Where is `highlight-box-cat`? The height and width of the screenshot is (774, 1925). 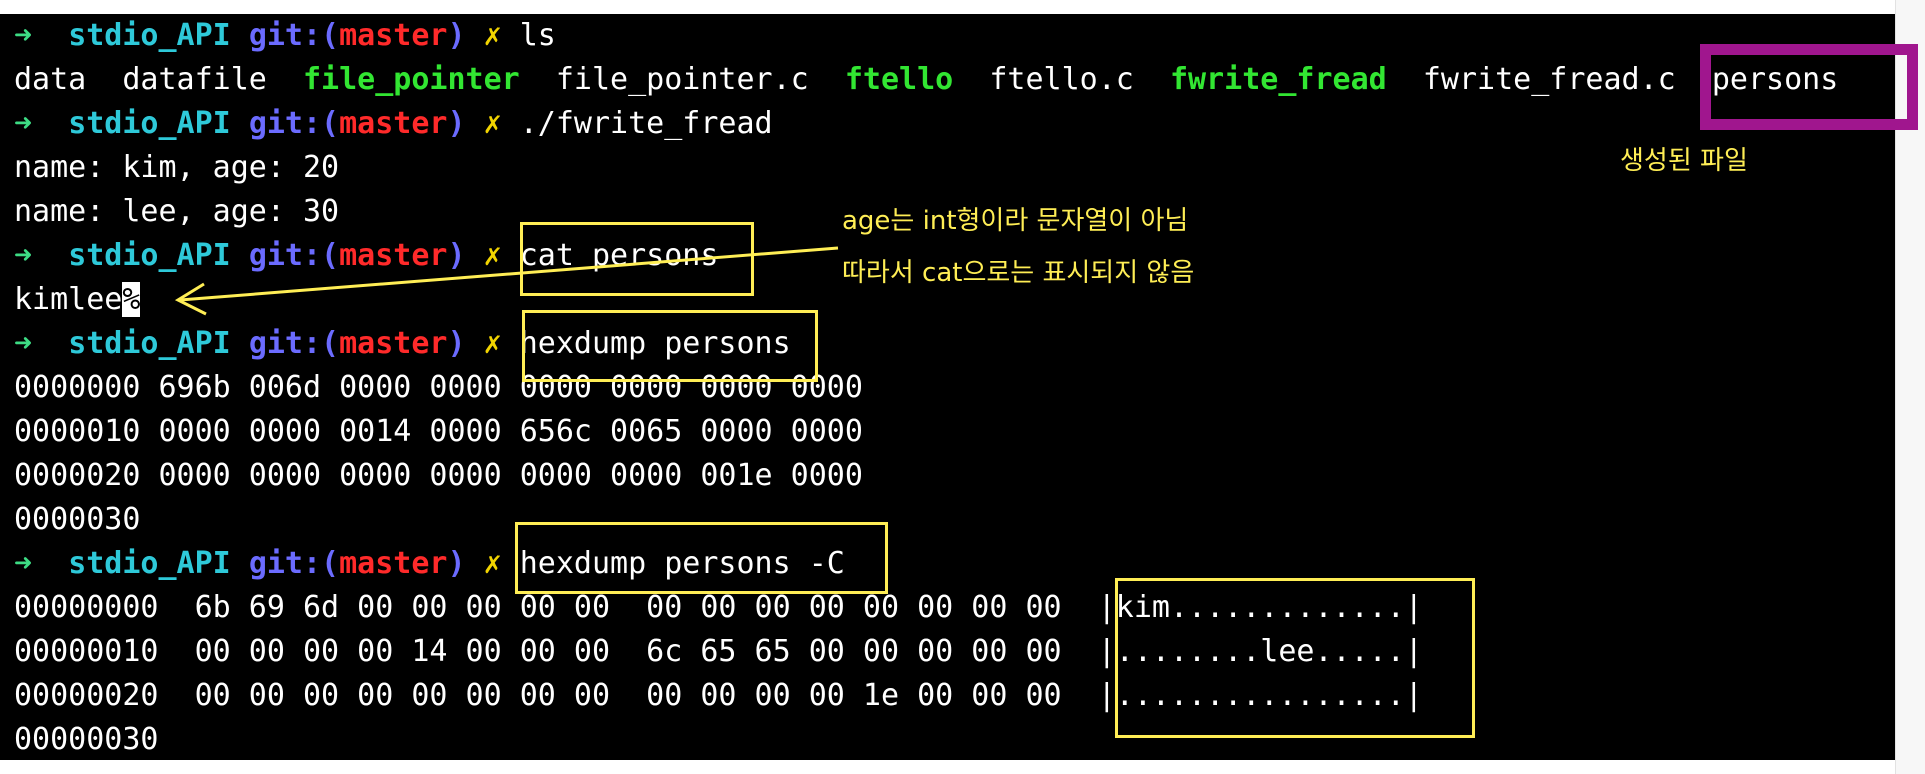 highlight-box-cat is located at coordinates (637, 259).